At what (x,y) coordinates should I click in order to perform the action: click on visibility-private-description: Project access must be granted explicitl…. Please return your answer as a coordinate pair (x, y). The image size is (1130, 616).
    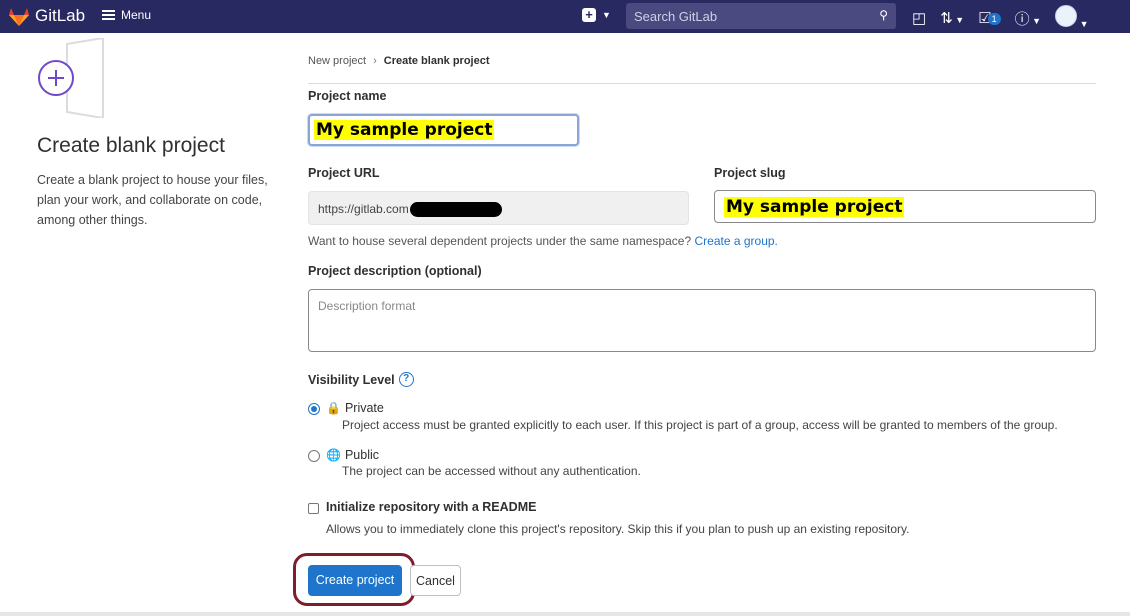
    Looking at the image, I should click on (700, 425).